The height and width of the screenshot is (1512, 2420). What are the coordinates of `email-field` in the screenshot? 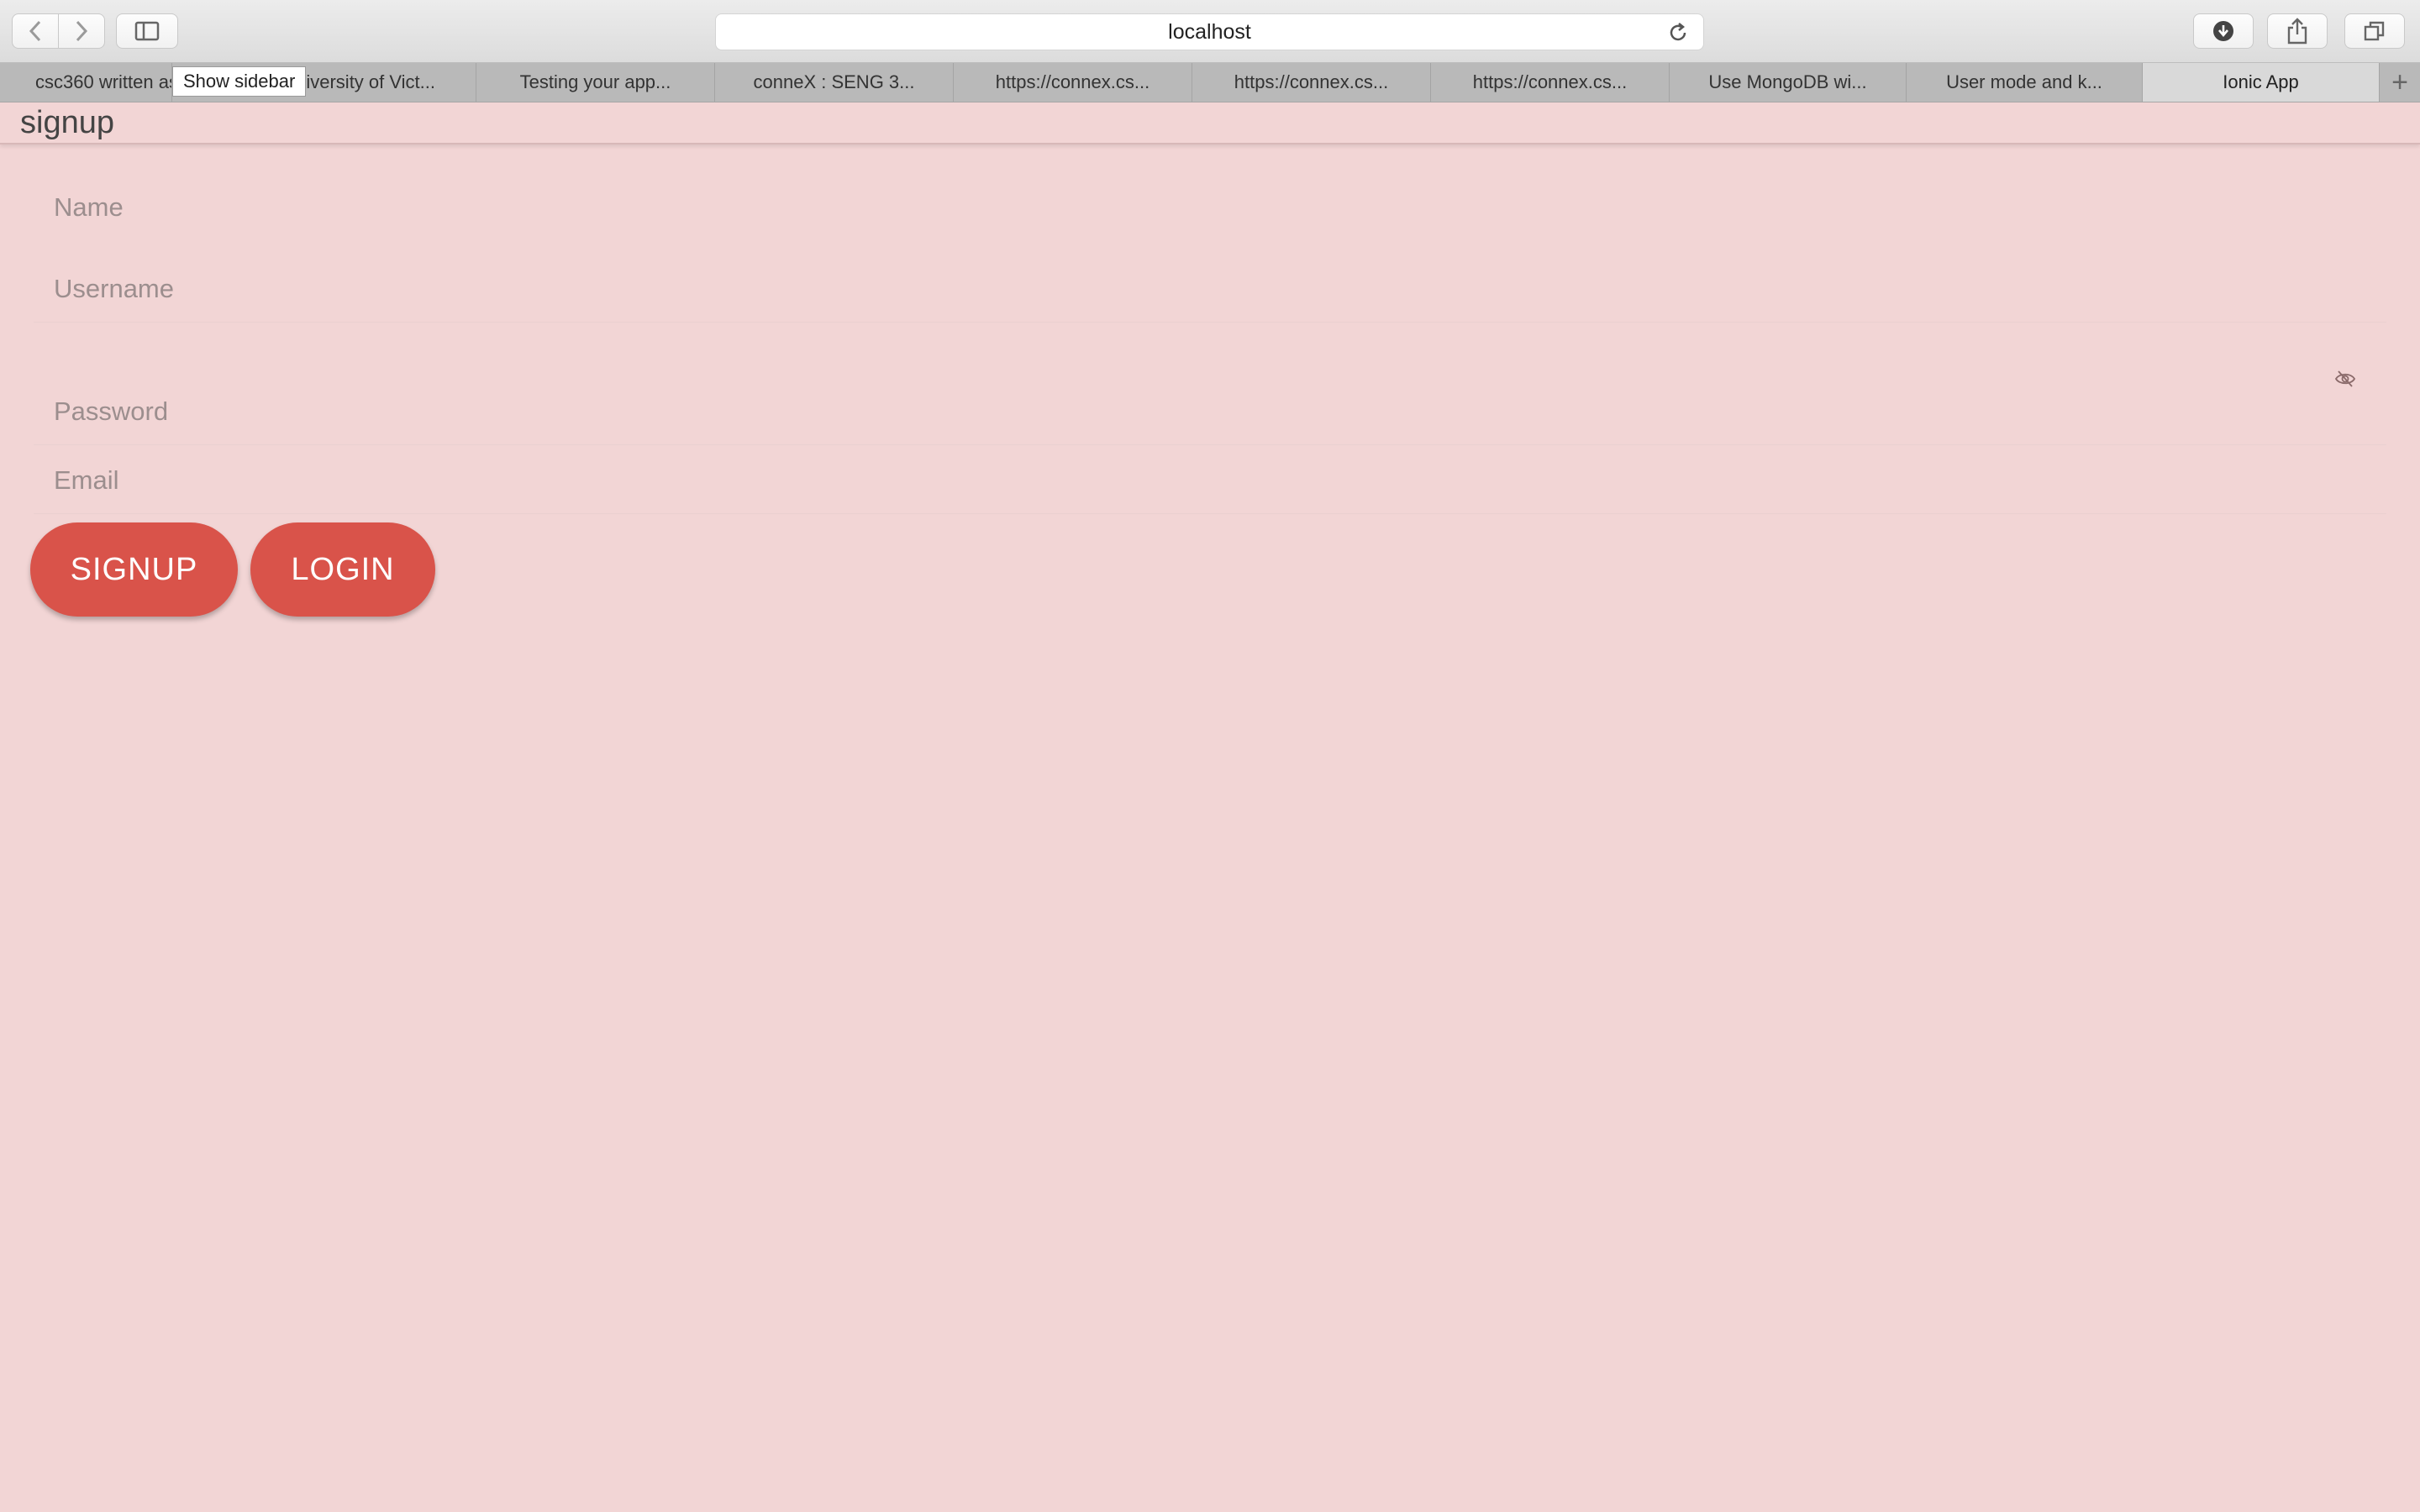 It's located at (1210, 480).